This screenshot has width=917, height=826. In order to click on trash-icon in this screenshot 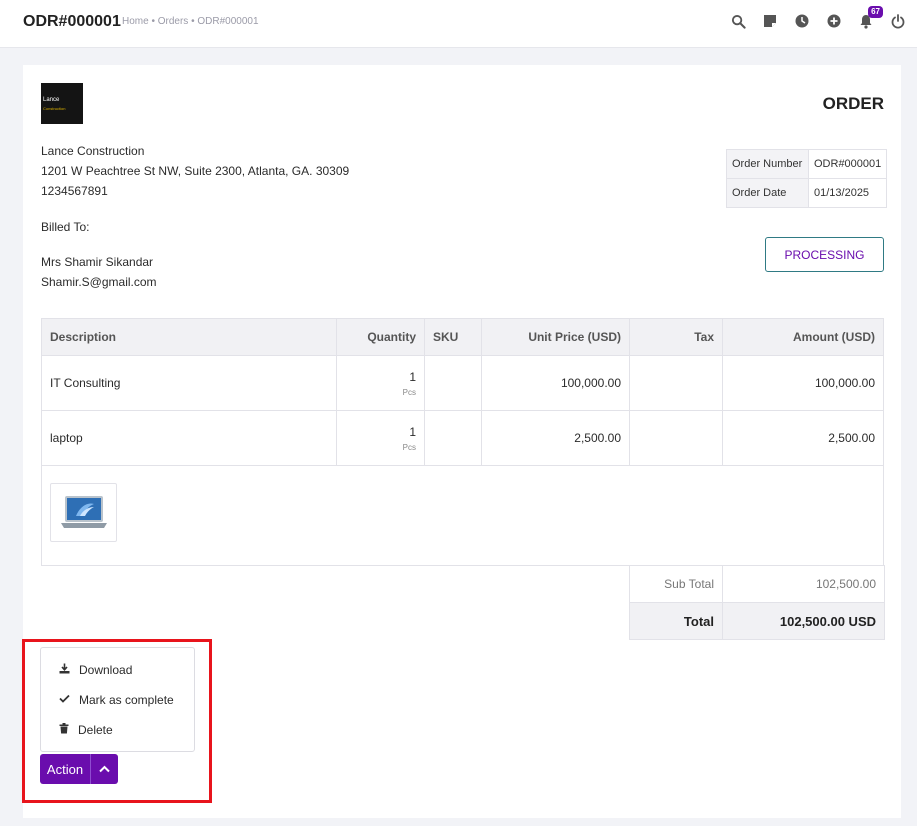, I will do `click(64, 730)`.